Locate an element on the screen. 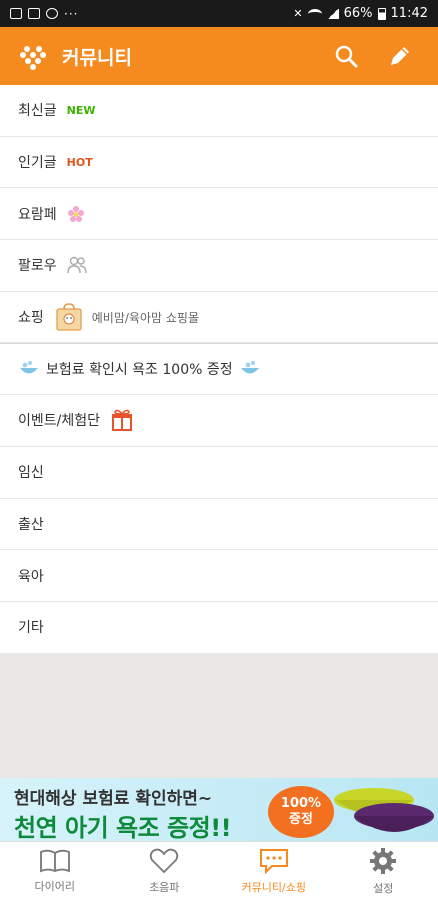 The image size is (438, 900). status-bar: ··· ✕ 66% 11:42 is located at coordinates (219, 13).